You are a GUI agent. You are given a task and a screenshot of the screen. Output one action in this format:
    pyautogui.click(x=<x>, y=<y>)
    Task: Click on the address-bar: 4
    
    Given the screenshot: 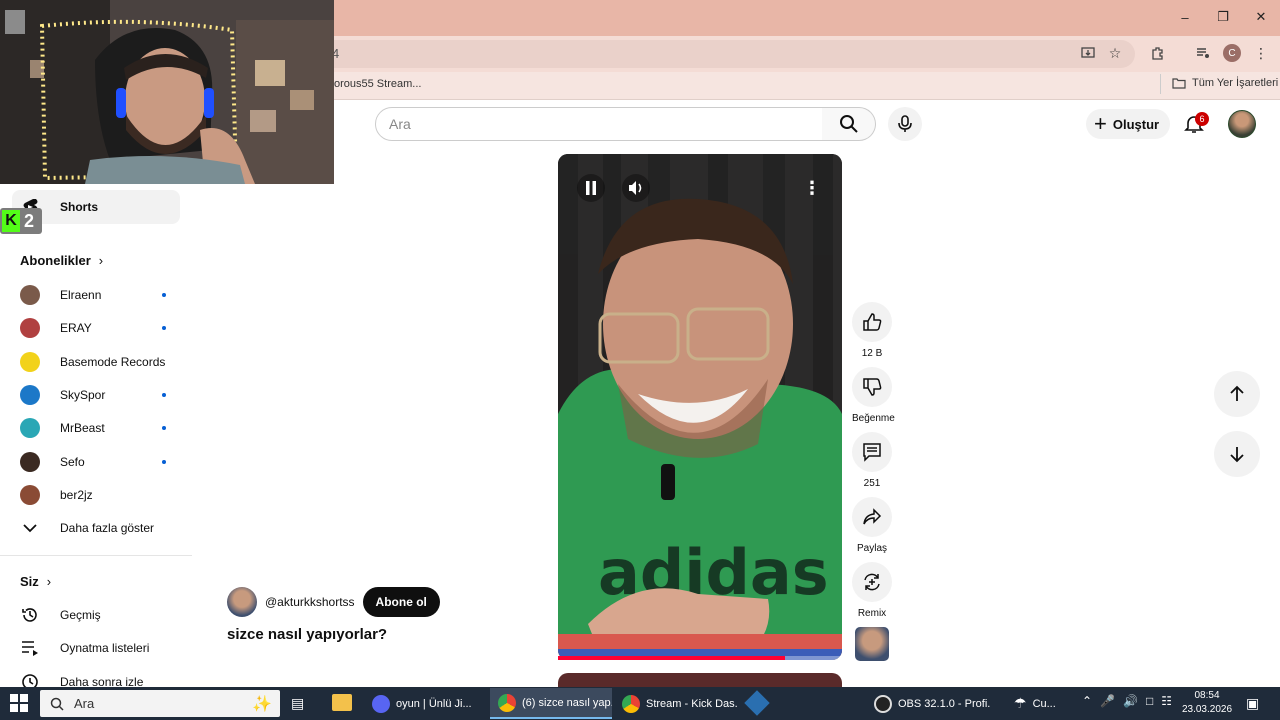 What is the action you would take?
    pyautogui.click(x=727, y=54)
    